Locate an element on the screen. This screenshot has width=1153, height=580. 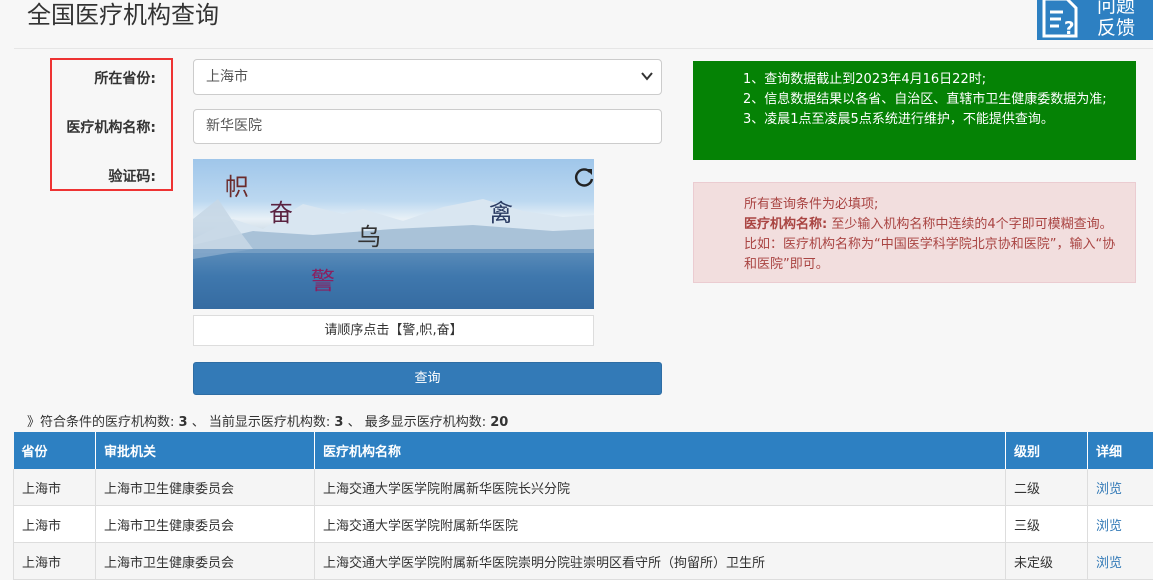
header-province: 省份 is located at coordinates (55, 450).